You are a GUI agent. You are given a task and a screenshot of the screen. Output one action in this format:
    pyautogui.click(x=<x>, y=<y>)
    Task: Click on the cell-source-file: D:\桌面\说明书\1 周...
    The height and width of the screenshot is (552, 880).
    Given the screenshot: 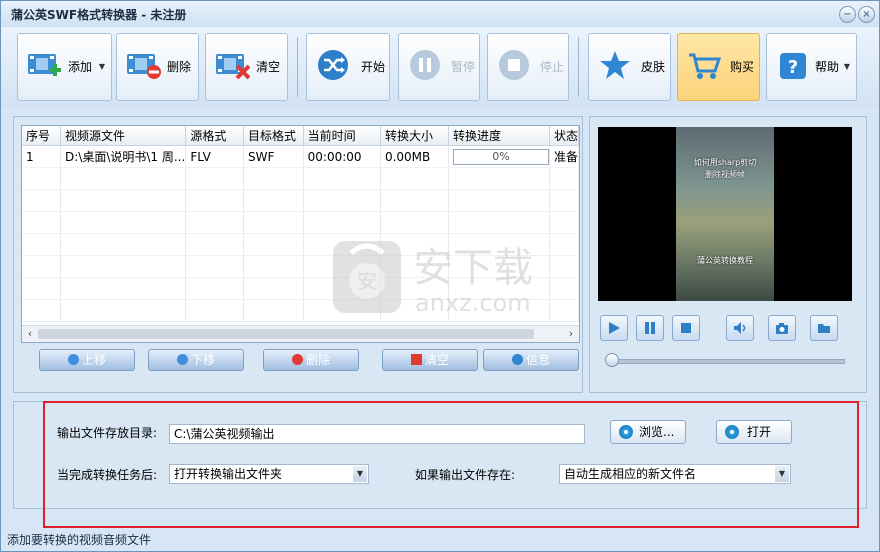 What is the action you would take?
    pyautogui.click(x=123, y=156)
    